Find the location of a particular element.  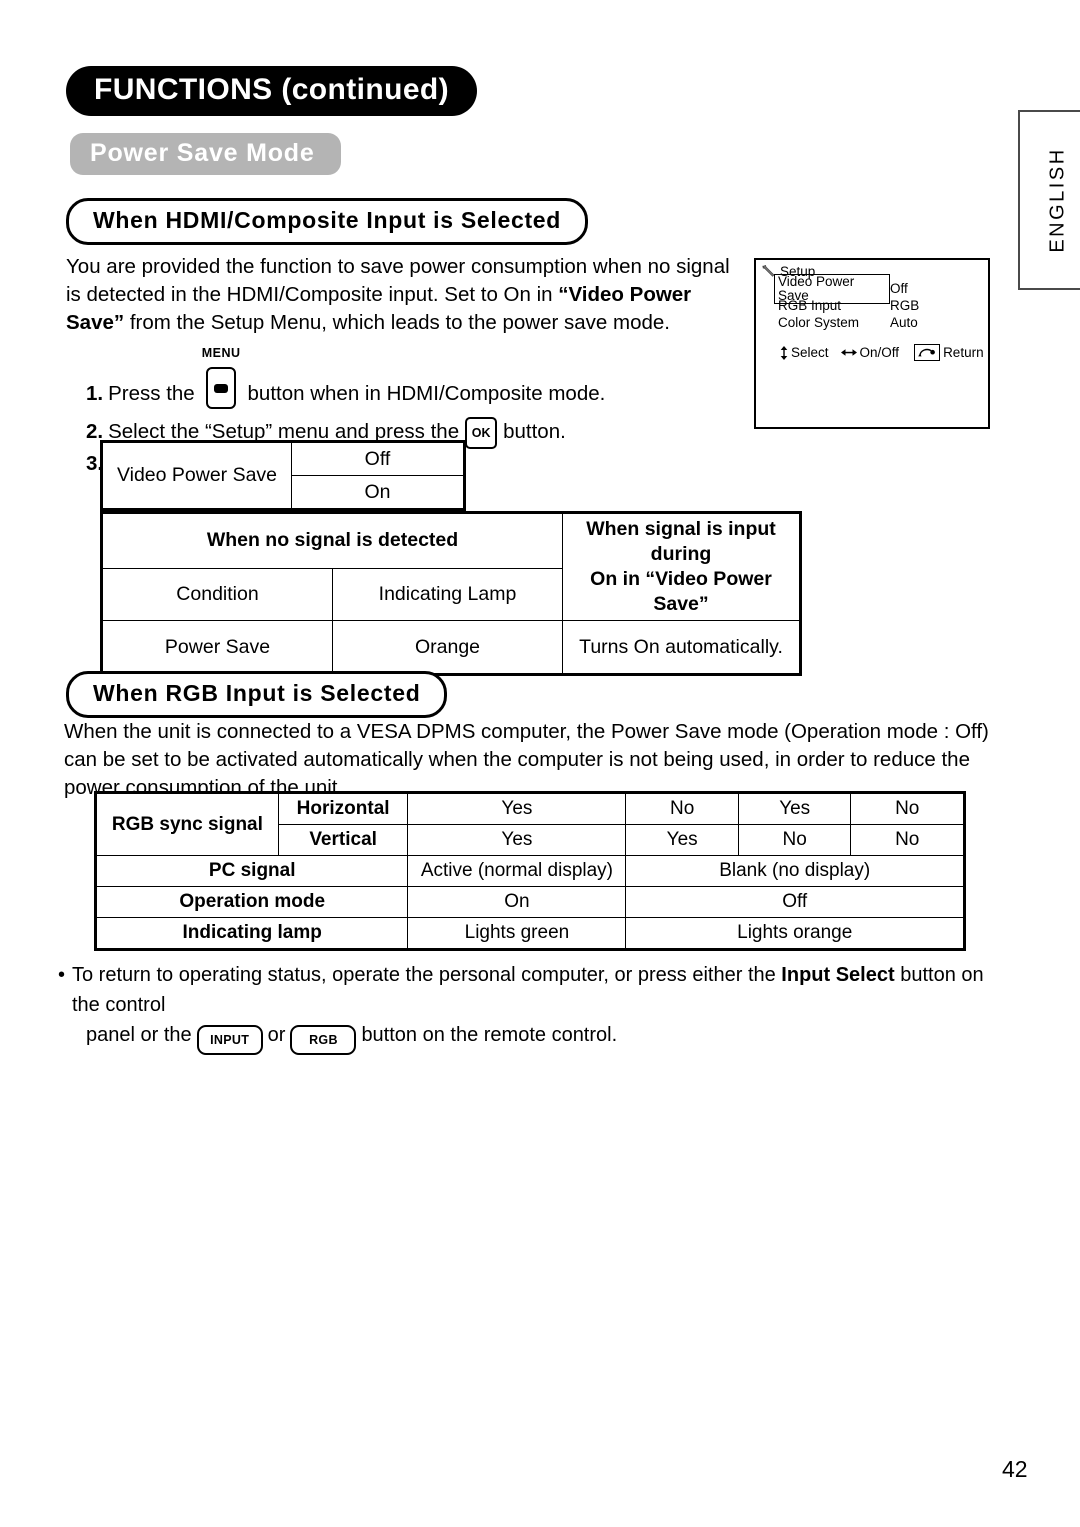

rgb-h-value-2: No is located at coordinates (682, 809).